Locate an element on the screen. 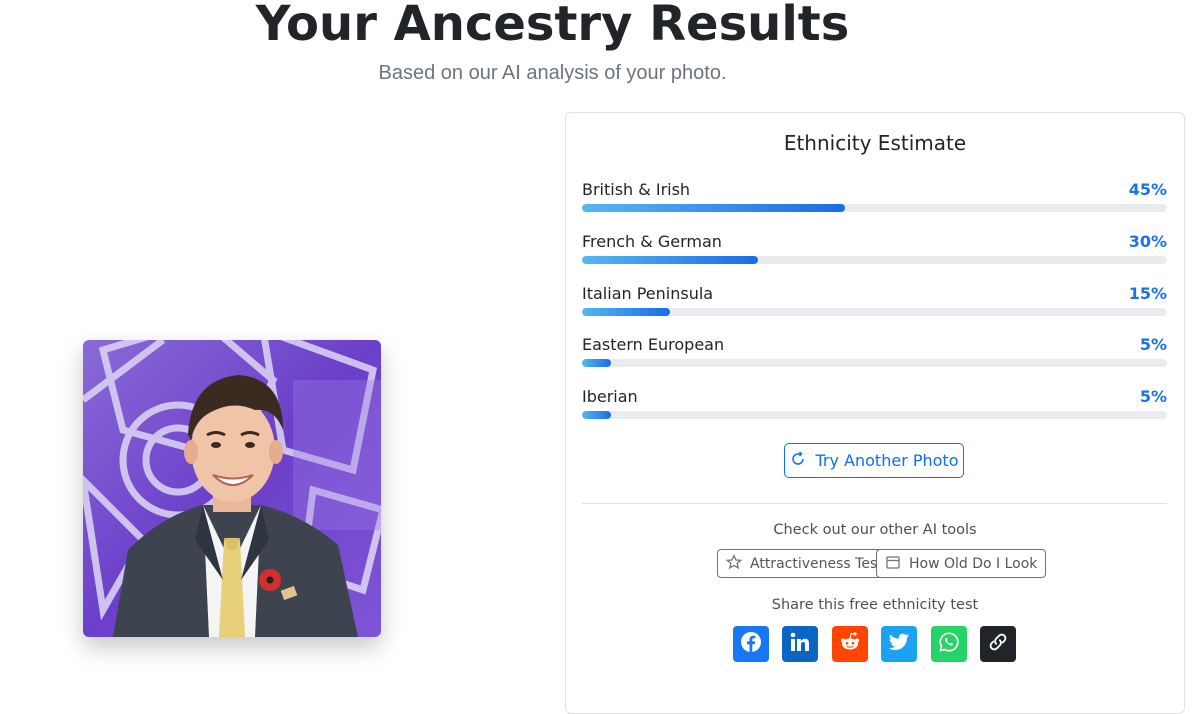 This screenshot has height=714, width=1200. facebook-share-button is located at coordinates (751, 644).